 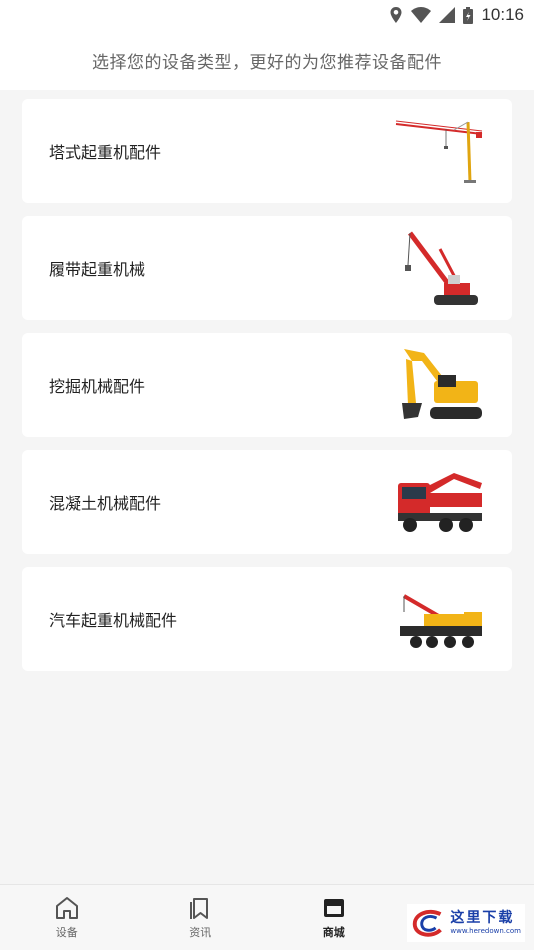 What do you see at coordinates (440, 502) in the screenshot?
I see `concrete-pump-truck-image` at bounding box center [440, 502].